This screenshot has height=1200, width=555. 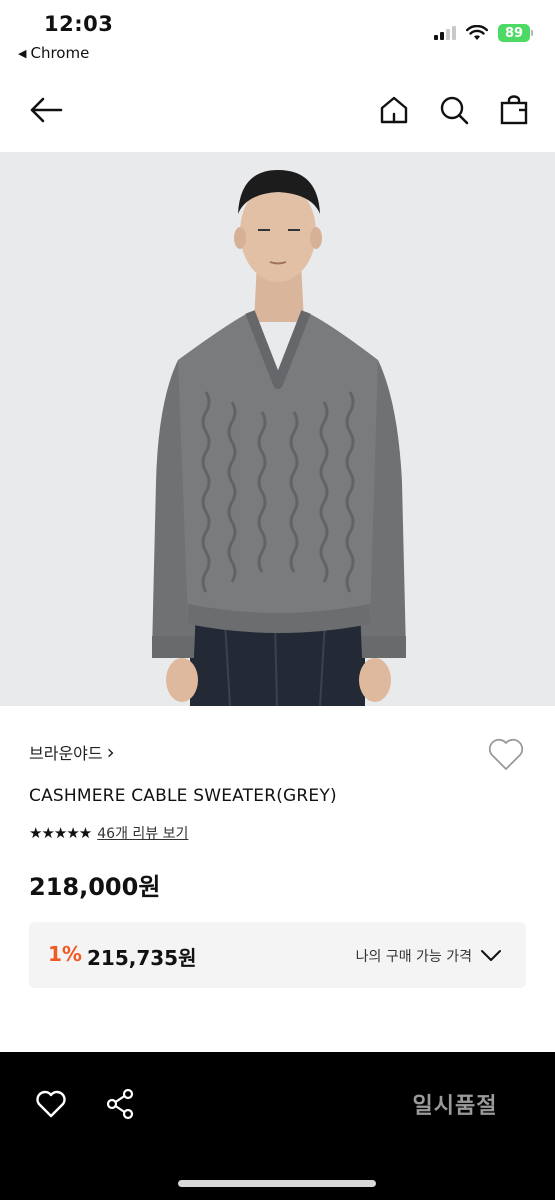 I want to click on share-icon, so click(x=120, y=1104).